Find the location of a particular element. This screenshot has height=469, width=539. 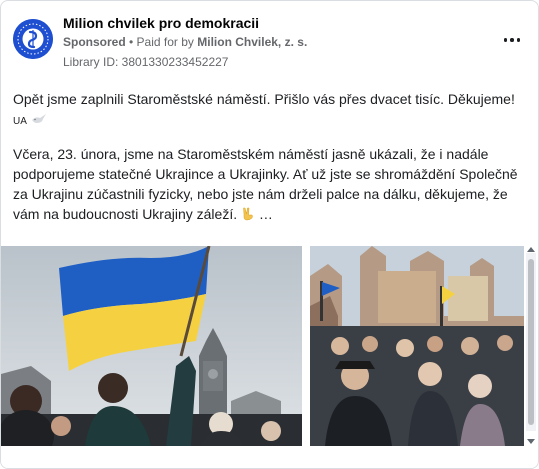

paid-for-prefix: Paid for by is located at coordinates (167, 42).